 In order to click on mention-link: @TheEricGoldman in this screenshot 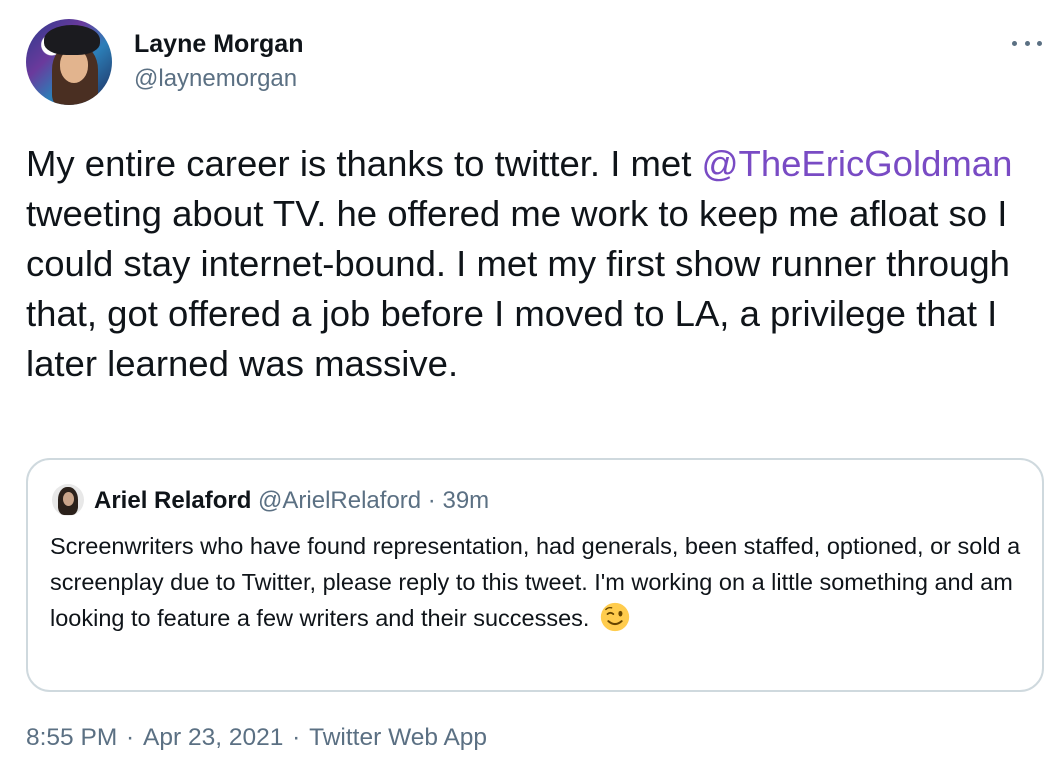, I will do `click(856, 163)`.